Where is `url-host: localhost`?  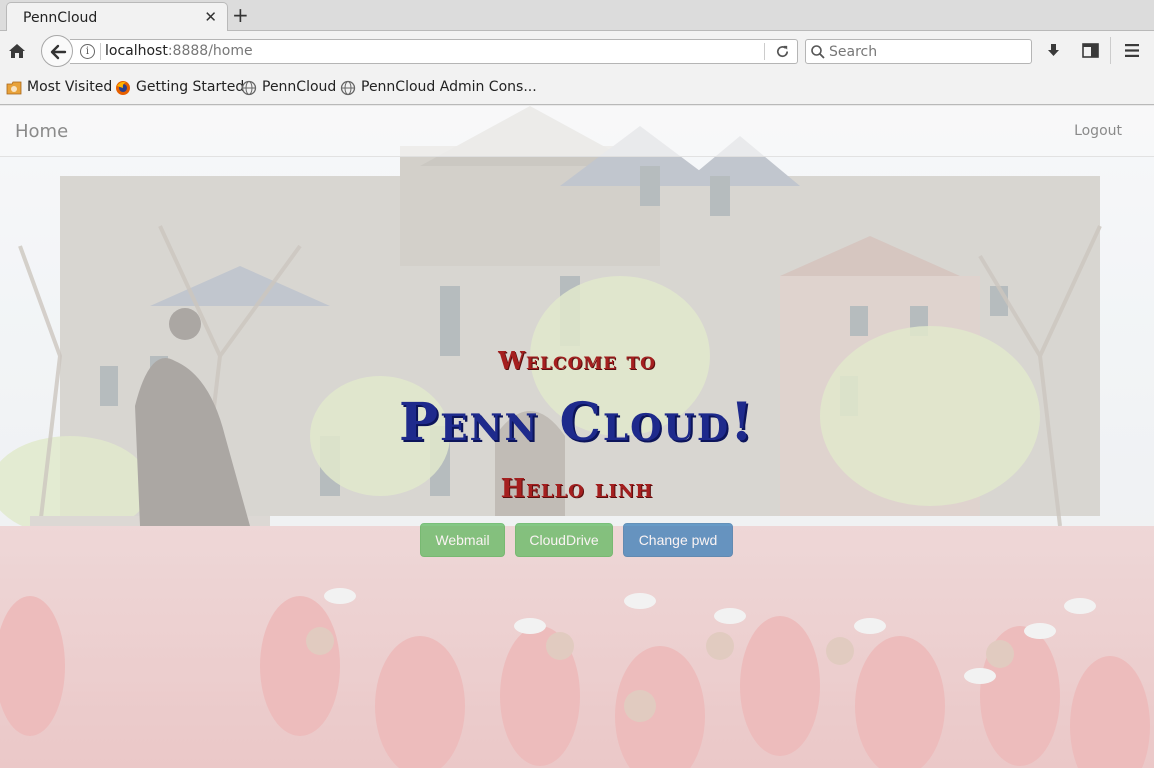
url-host: localhost is located at coordinates (136, 51).